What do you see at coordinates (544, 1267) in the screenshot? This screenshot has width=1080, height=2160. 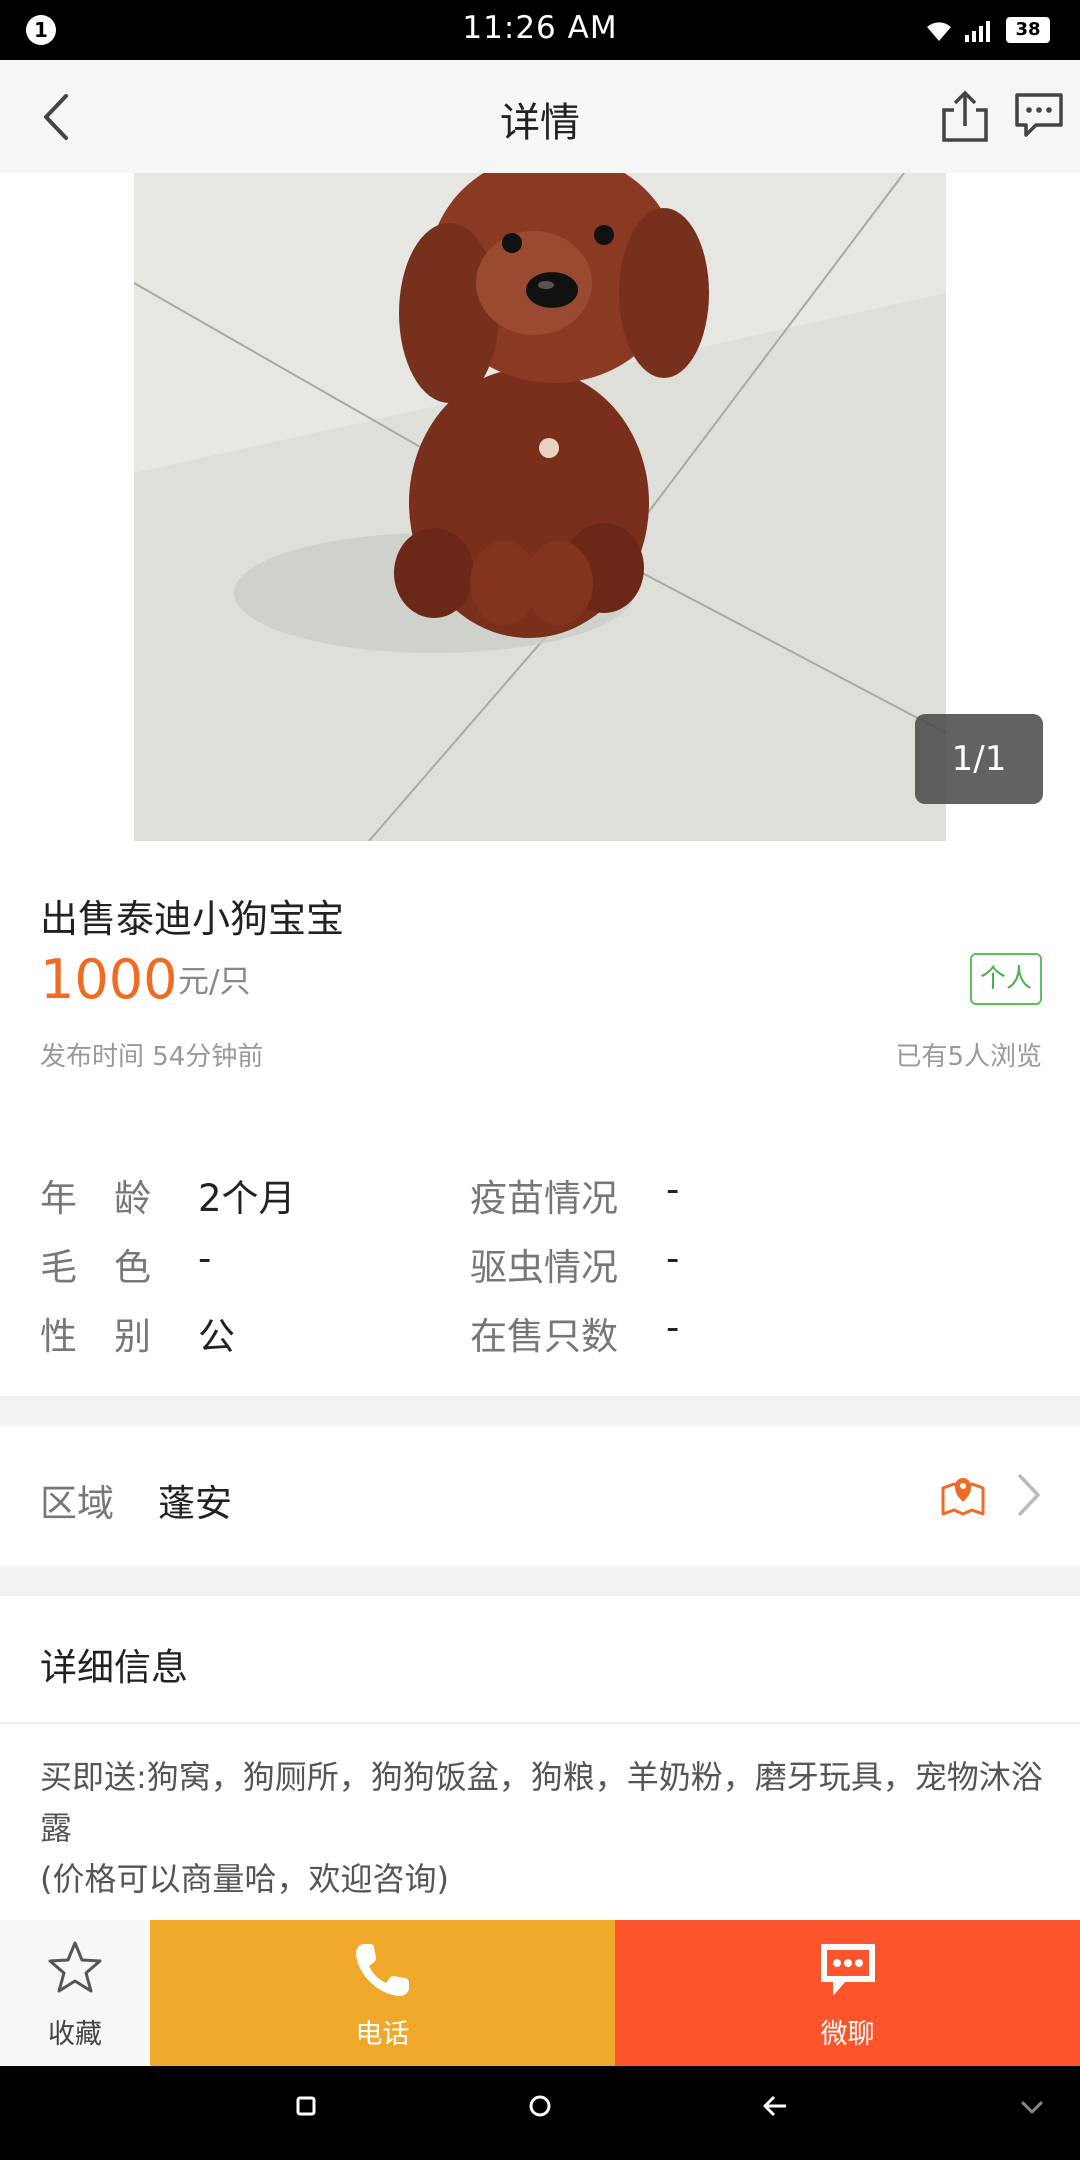 I see `attr-label-deworming: 驱虫情况` at bounding box center [544, 1267].